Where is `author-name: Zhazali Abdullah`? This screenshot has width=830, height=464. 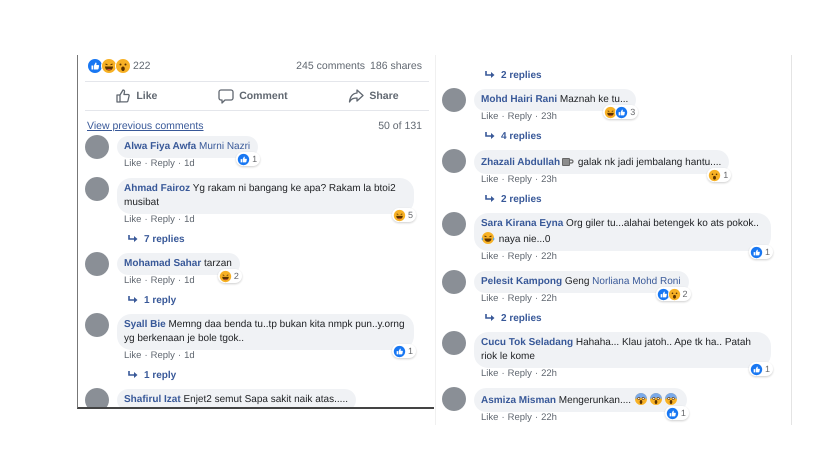 author-name: Zhazali Abdullah is located at coordinates (520, 162).